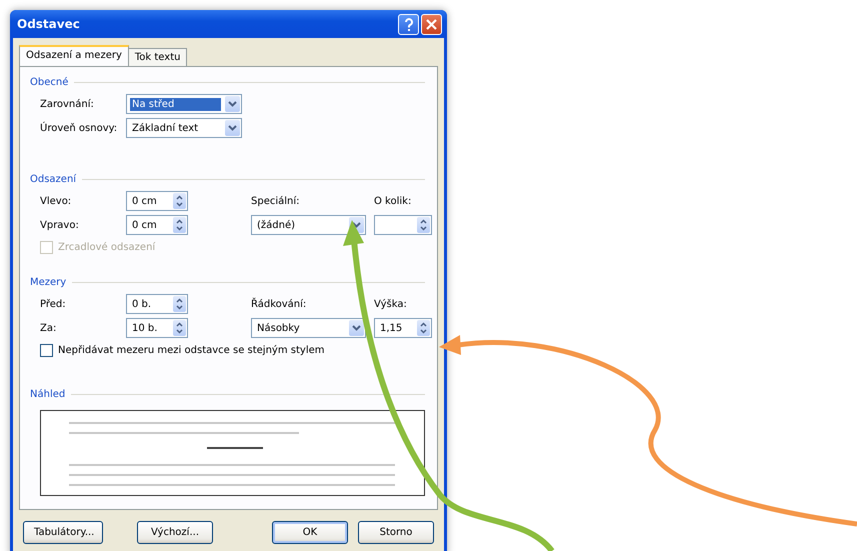 This screenshot has height=551, width=857. Describe the element at coordinates (184, 128) in the screenshot. I see `dropdown-field: Základní text` at that location.